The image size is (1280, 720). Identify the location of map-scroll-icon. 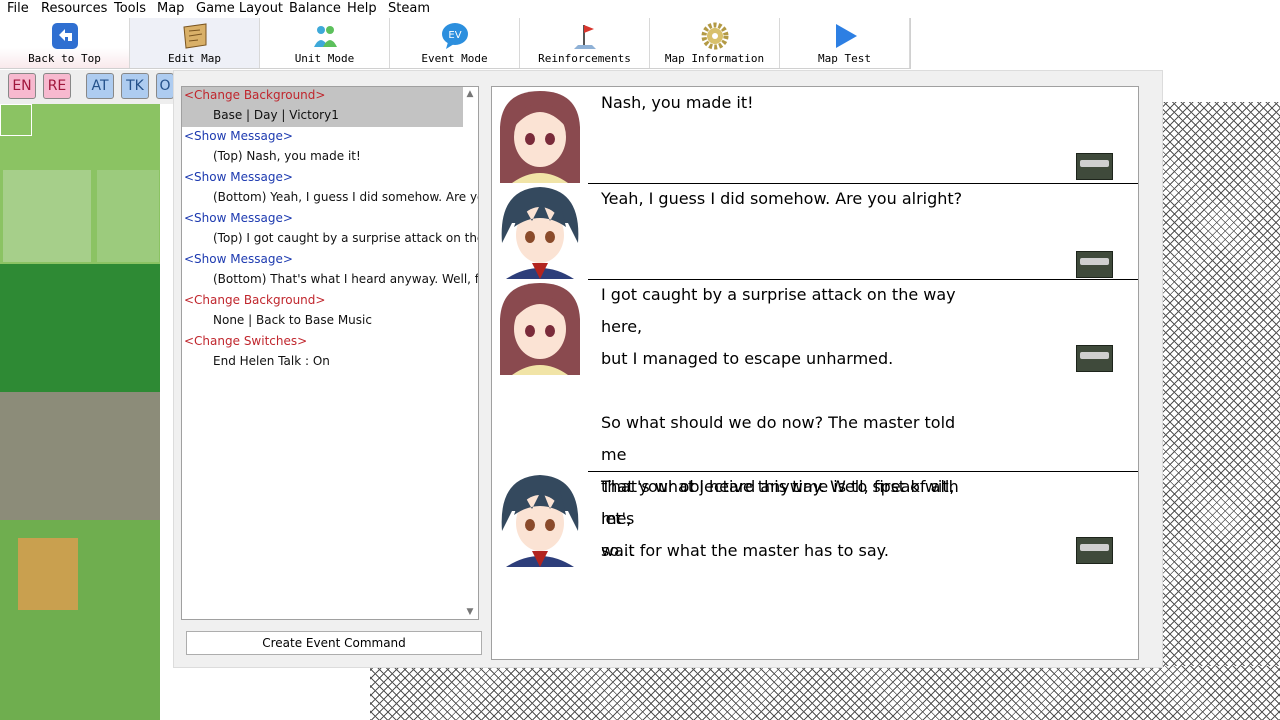
(194, 36).